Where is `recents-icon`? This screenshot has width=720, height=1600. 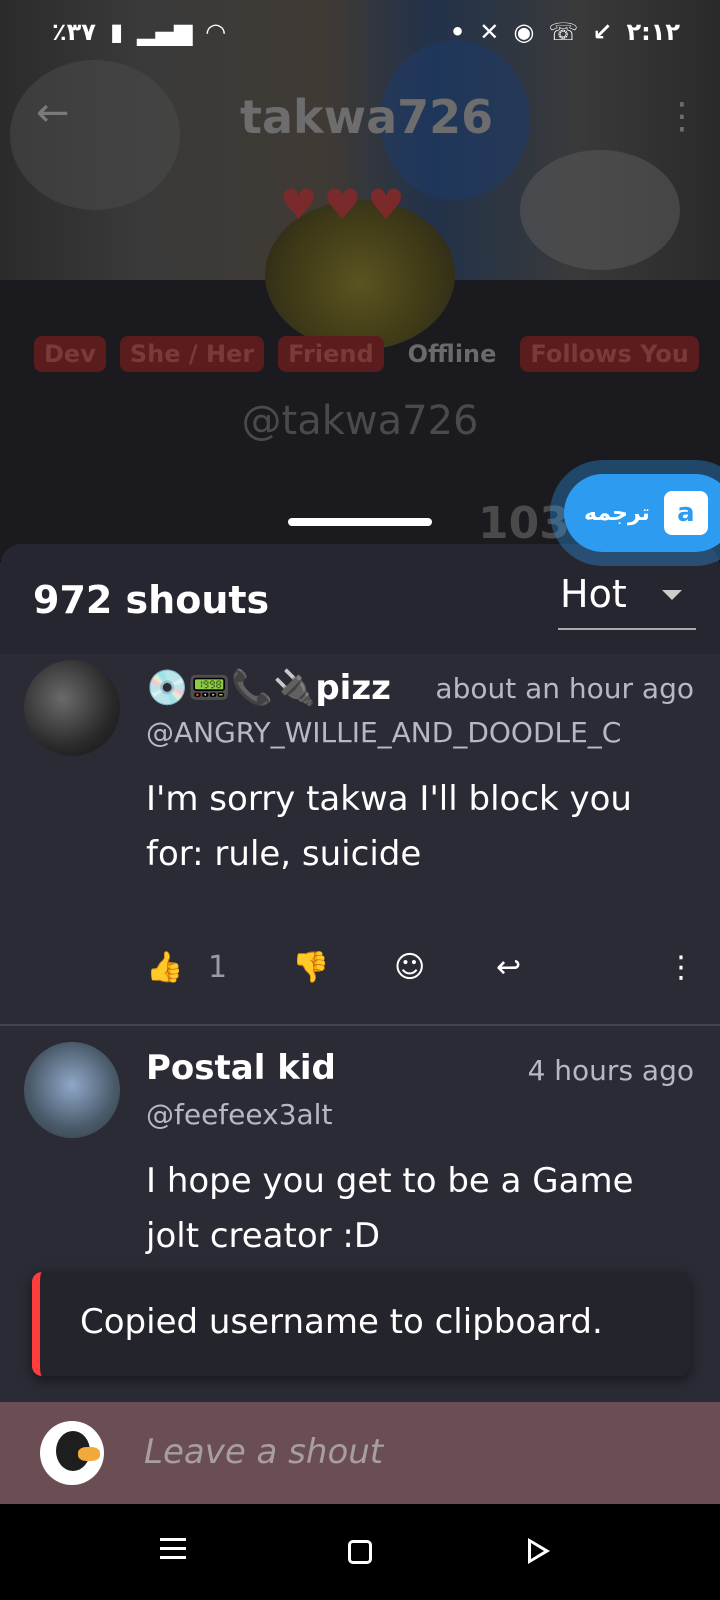
recents-icon is located at coordinates (180, 1552).